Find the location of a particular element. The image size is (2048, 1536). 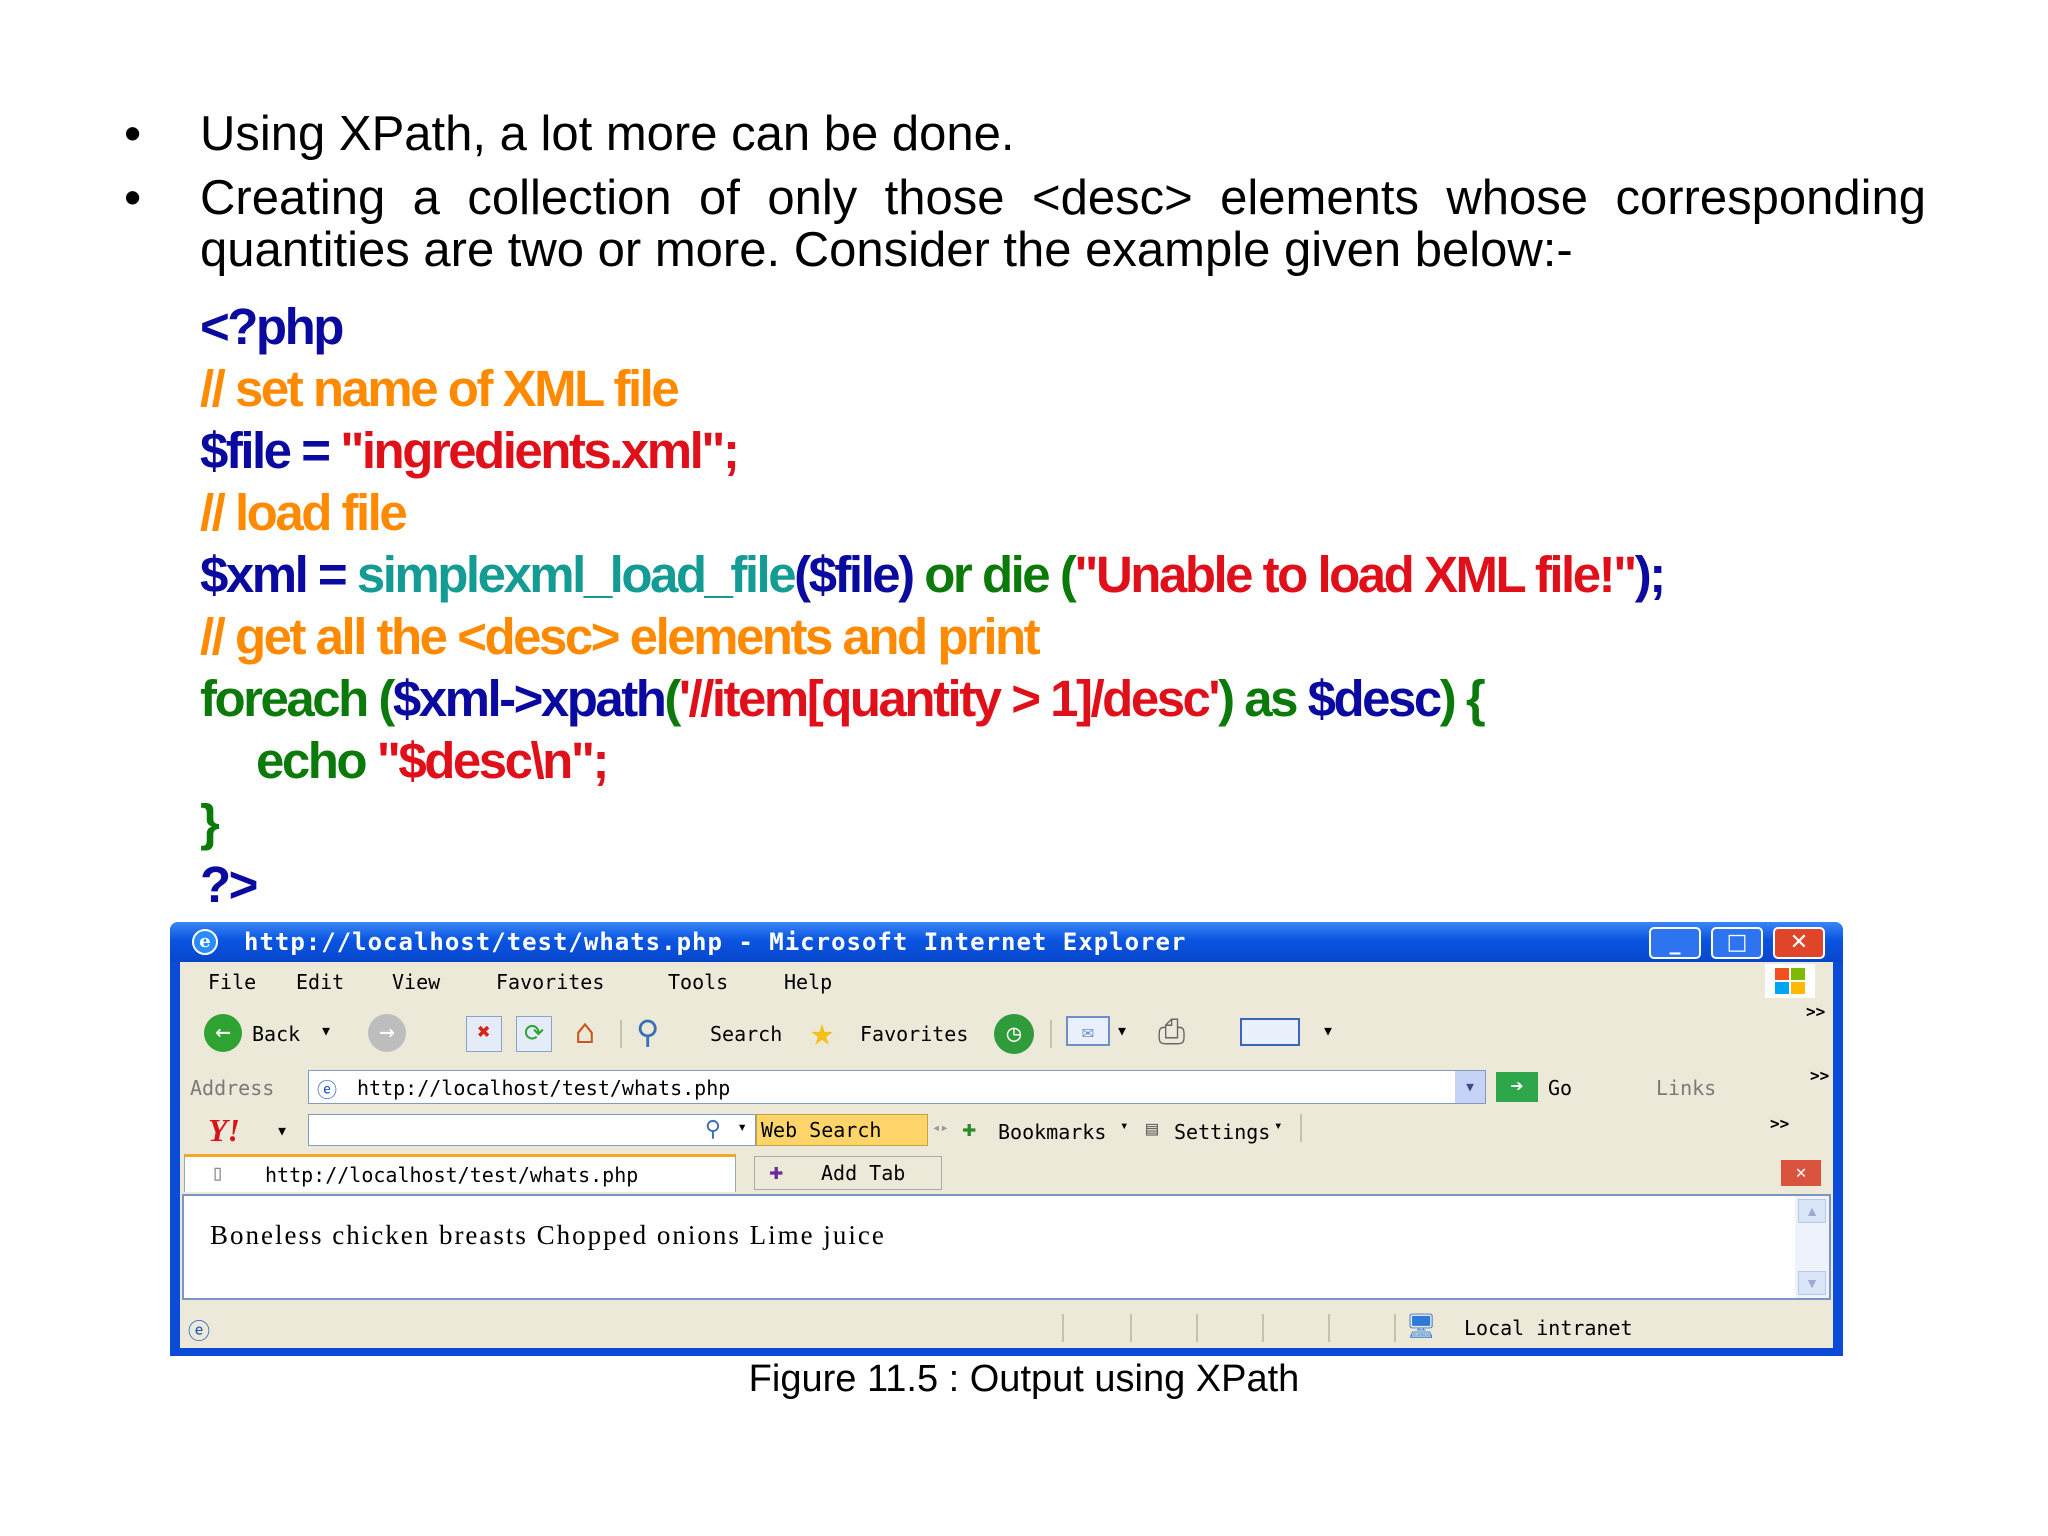

yahoo-overflow-chevron: >> is located at coordinates (1779, 1123).